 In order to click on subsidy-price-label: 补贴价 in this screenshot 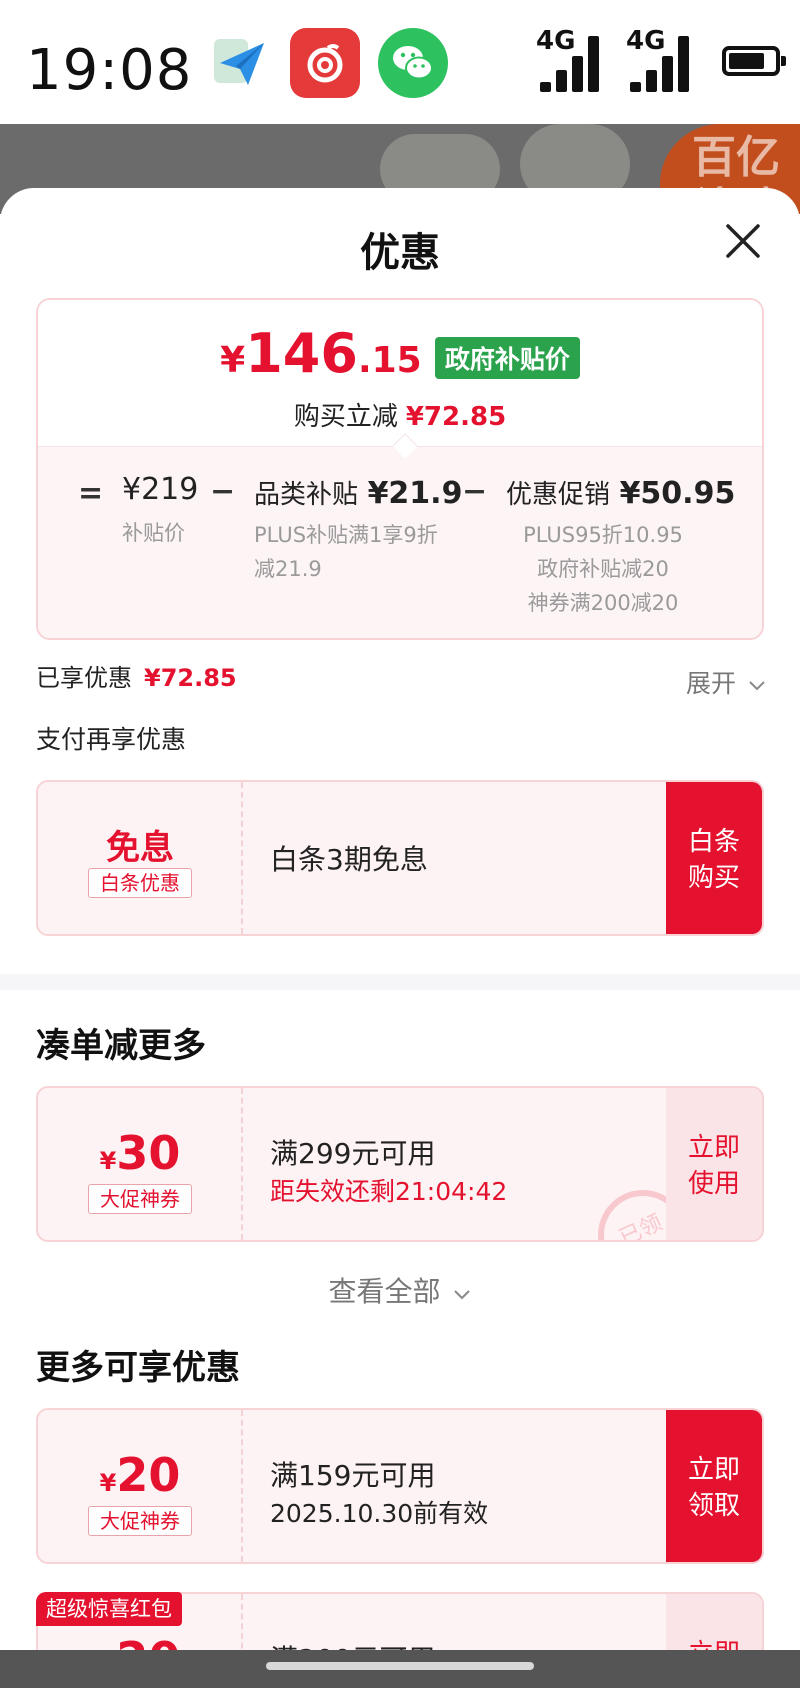, I will do `click(153, 533)`.